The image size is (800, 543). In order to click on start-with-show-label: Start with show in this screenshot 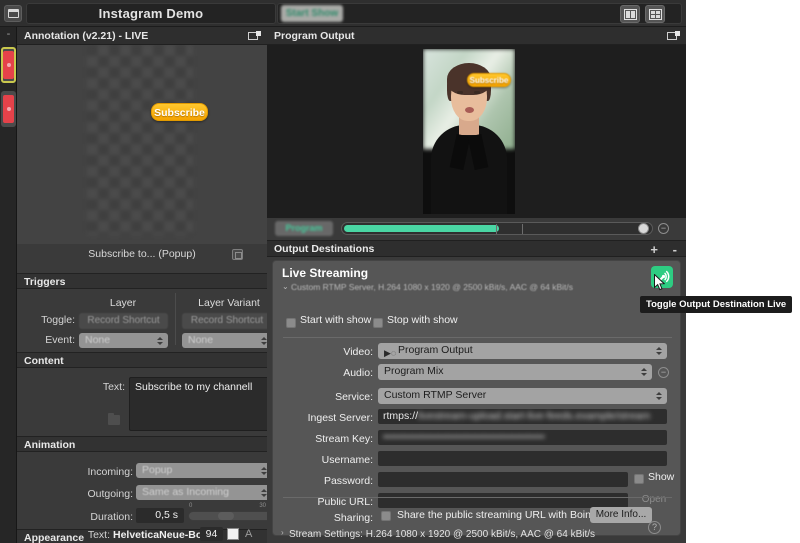, I will do `click(336, 320)`.